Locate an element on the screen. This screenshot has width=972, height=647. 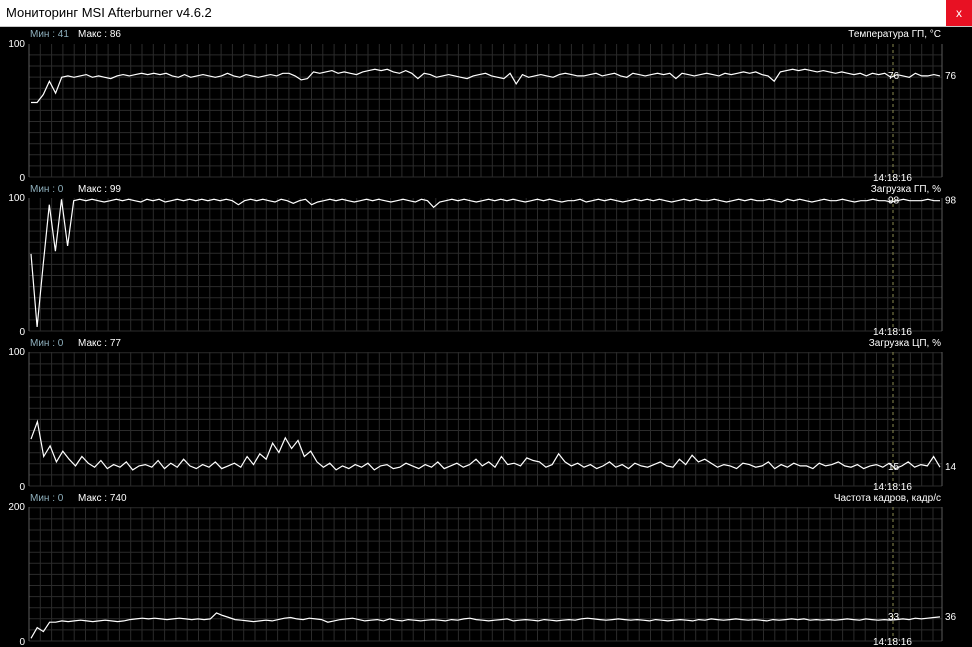
close-button: x is located at coordinates (959, 13).